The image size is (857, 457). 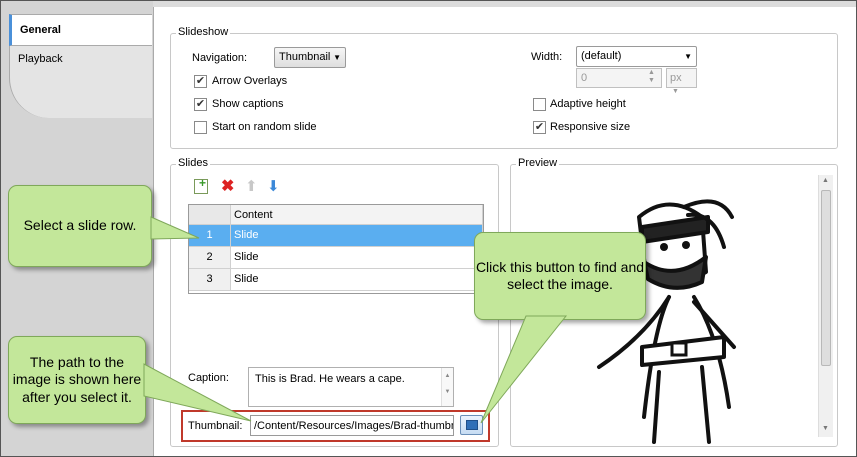 I want to click on callout-click-button-pointer, so click(x=524, y=369).